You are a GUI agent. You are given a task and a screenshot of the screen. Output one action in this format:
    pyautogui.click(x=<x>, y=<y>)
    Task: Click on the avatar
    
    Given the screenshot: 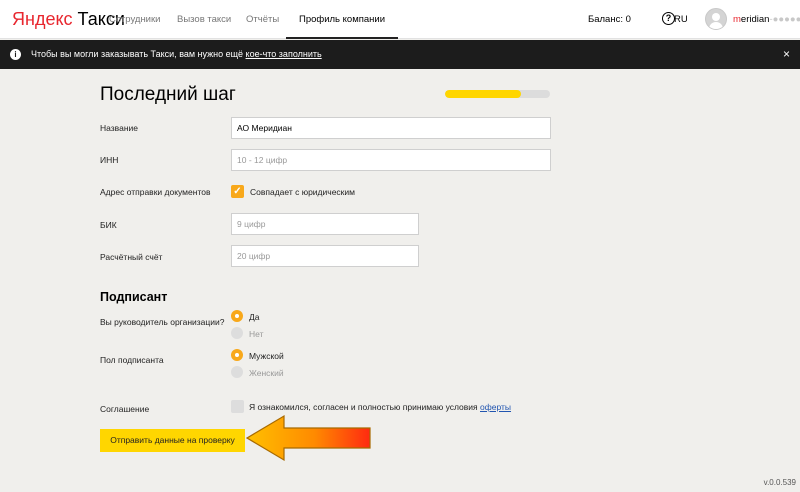 What is the action you would take?
    pyautogui.click(x=716, y=19)
    